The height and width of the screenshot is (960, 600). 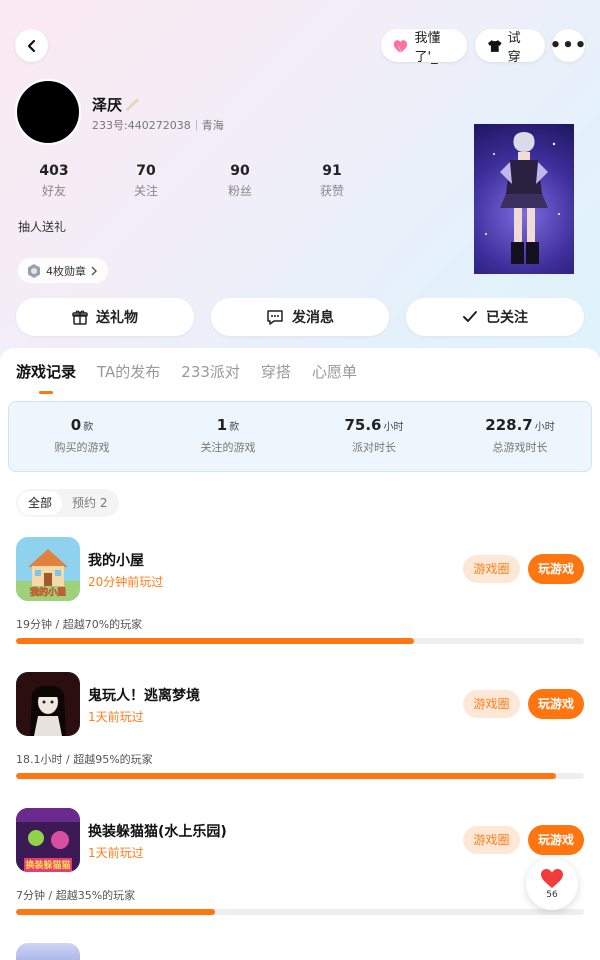 What do you see at coordinates (240, 181) in the screenshot?
I see `stat-fans: 90 粉丝` at bounding box center [240, 181].